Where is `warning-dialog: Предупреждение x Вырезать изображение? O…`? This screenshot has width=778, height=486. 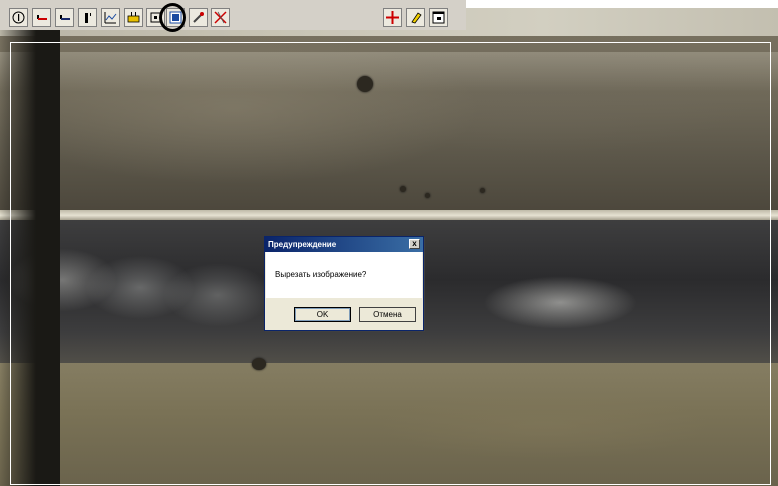
warning-dialog: Предупреждение x Вырезать изображение? O… is located at coordinates (344, 283).